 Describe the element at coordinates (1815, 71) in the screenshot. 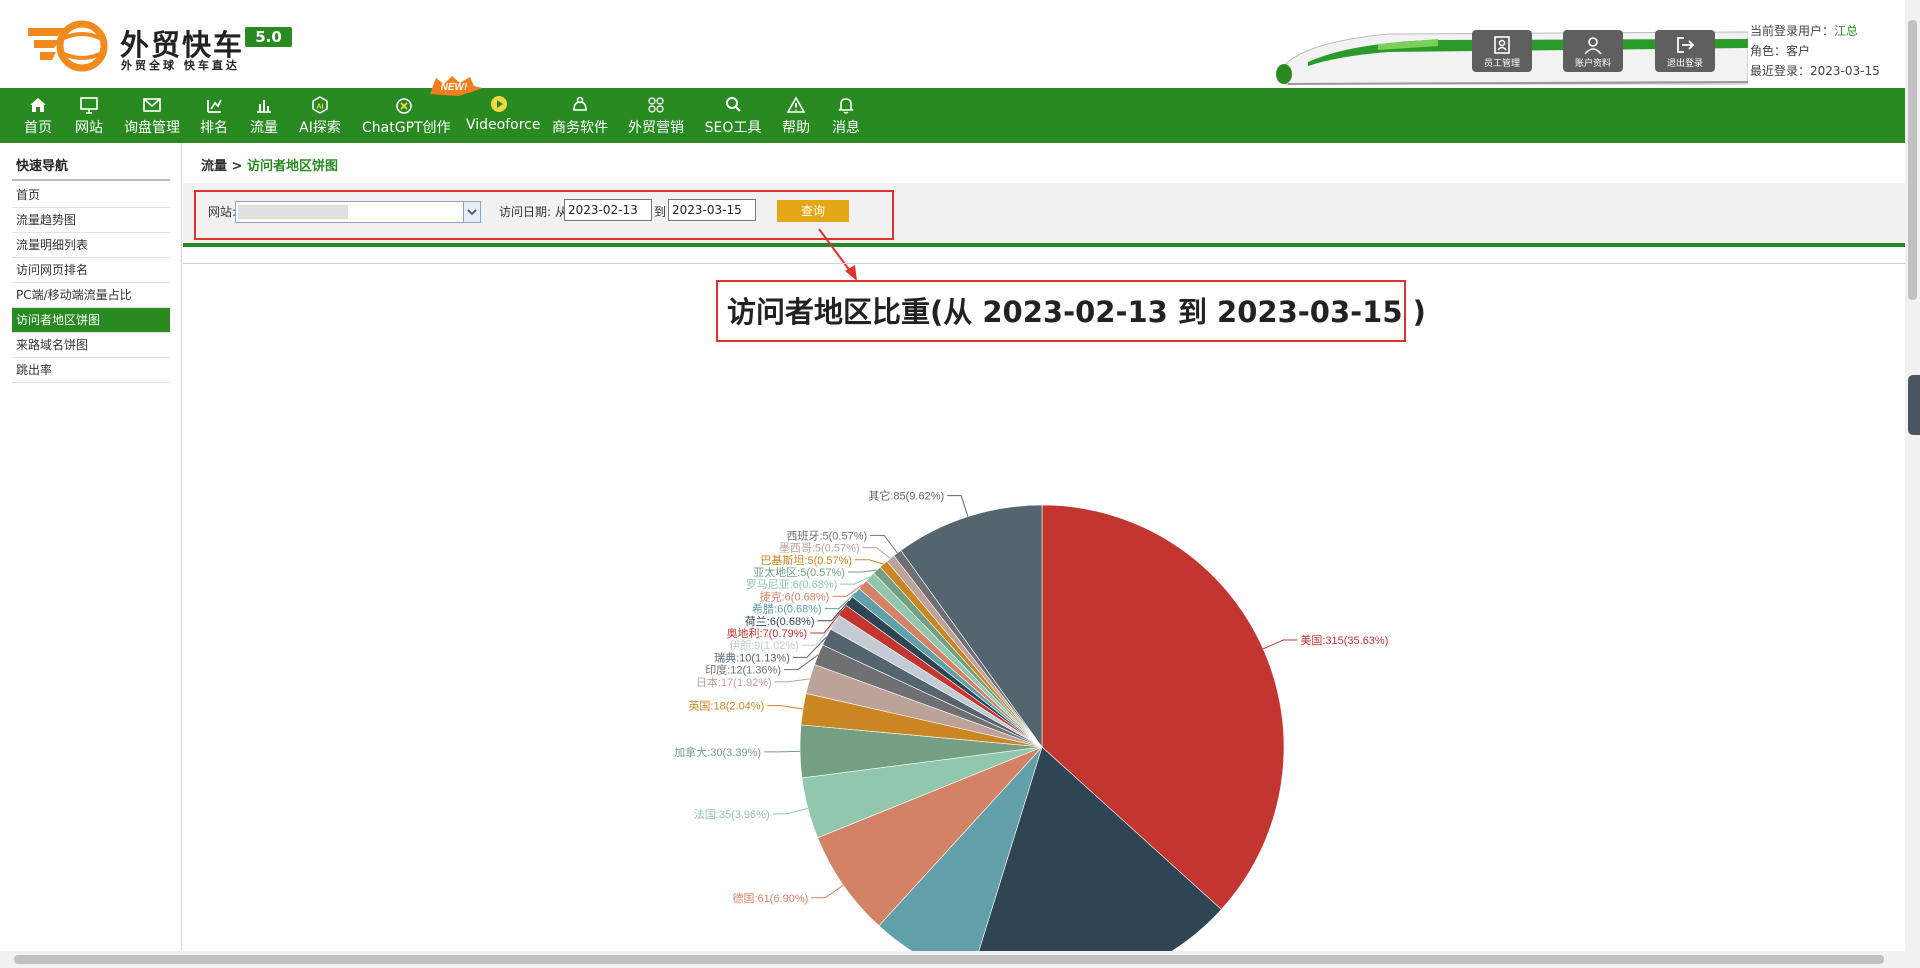

I see `last-login: 最近登录：2023-03-15` at that location.